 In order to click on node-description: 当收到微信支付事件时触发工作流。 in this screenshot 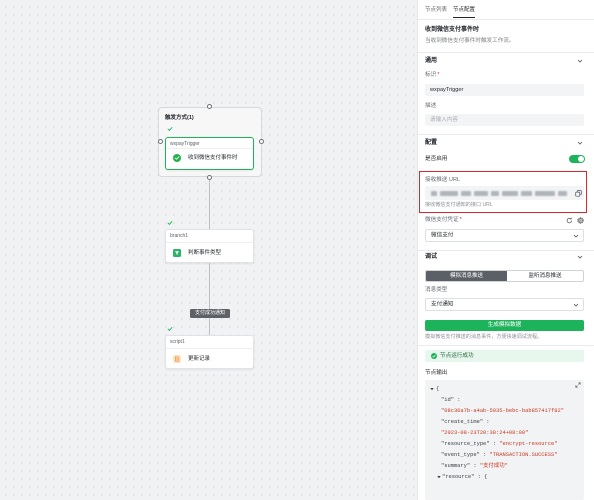, I will do `click(470, 40)`.